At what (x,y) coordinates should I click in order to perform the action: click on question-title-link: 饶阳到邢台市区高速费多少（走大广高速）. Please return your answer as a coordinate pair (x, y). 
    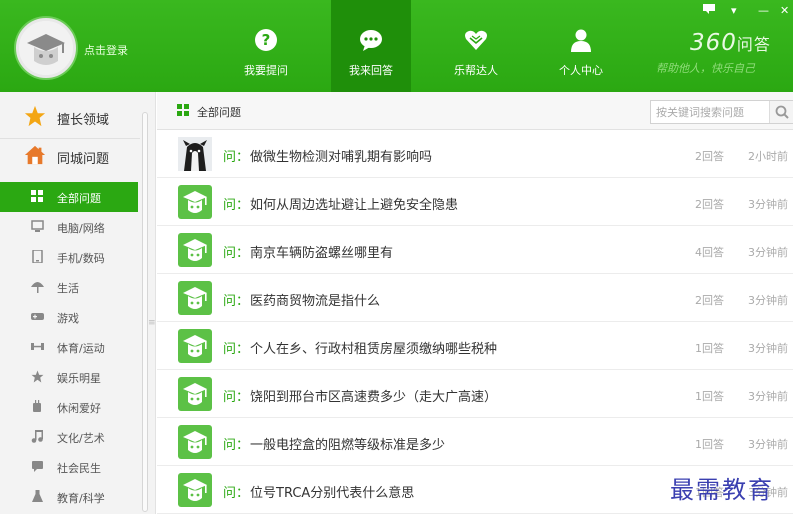
    Looking at the image, I should click on (373, 395).